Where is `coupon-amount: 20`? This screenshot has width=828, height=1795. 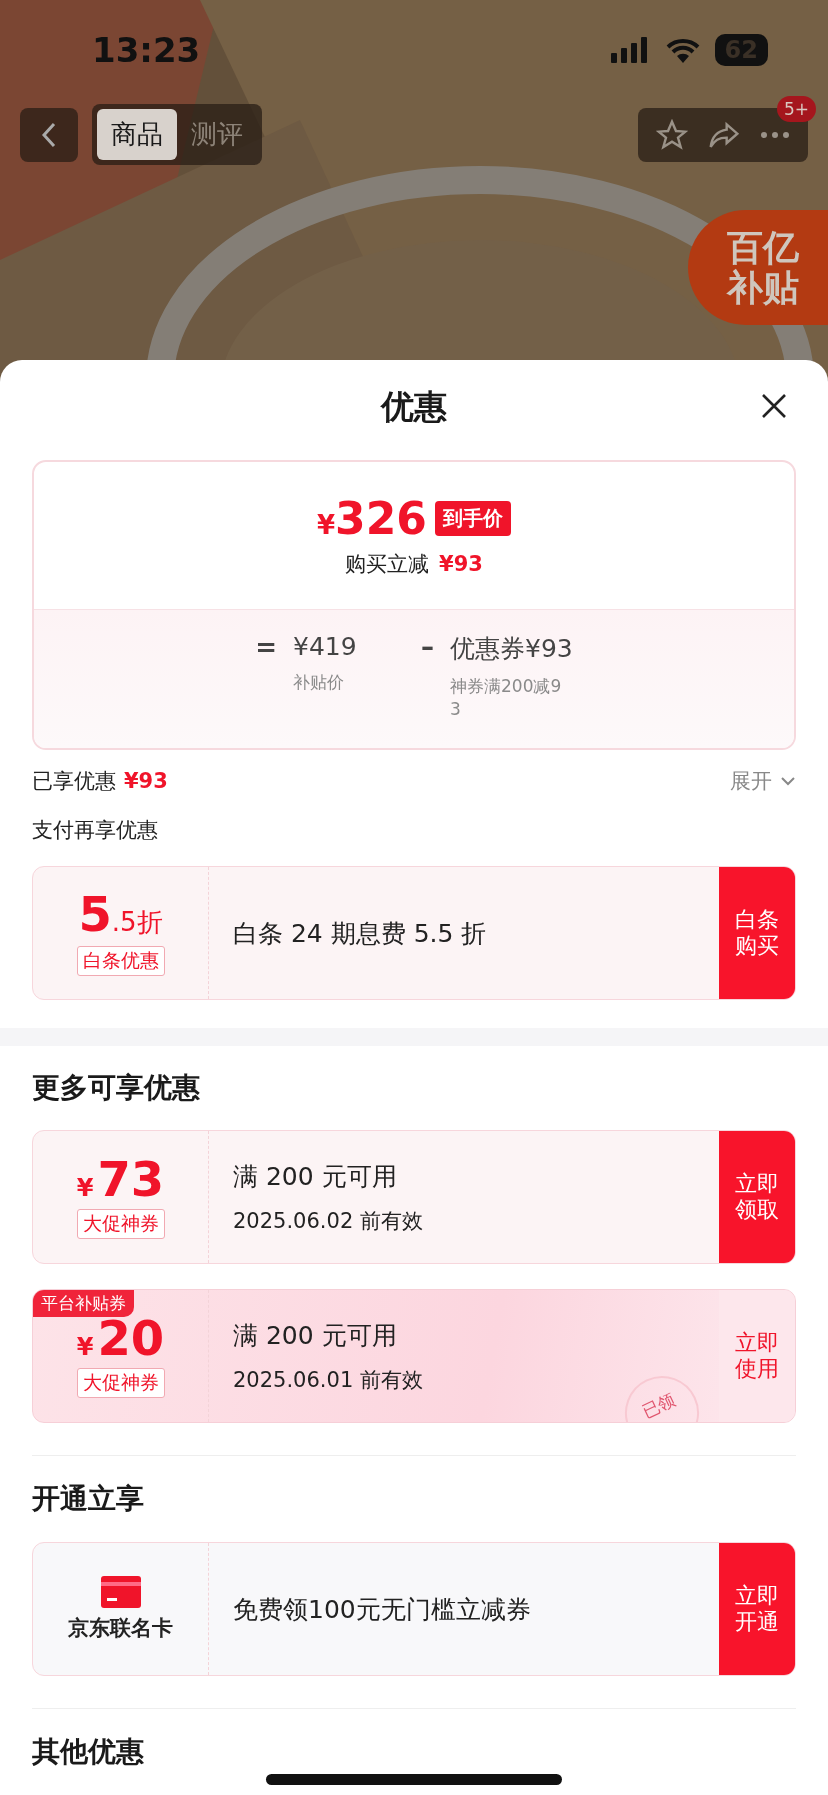 coupon-amount: 20 is located at coordinates (131, 1338).